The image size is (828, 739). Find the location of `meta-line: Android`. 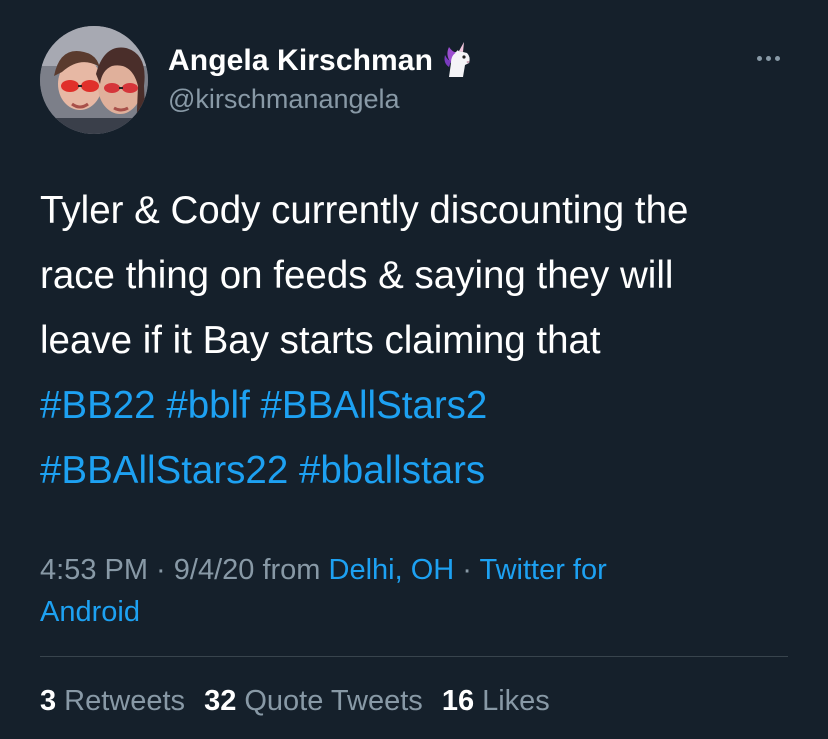

meta-line: Android is located at coordinates (420, 612).